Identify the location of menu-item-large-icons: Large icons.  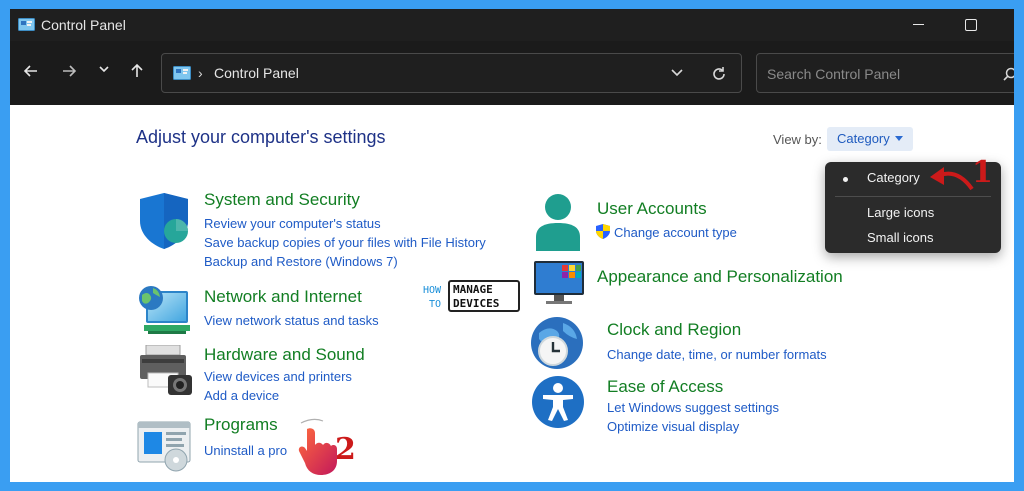
(900, 212).